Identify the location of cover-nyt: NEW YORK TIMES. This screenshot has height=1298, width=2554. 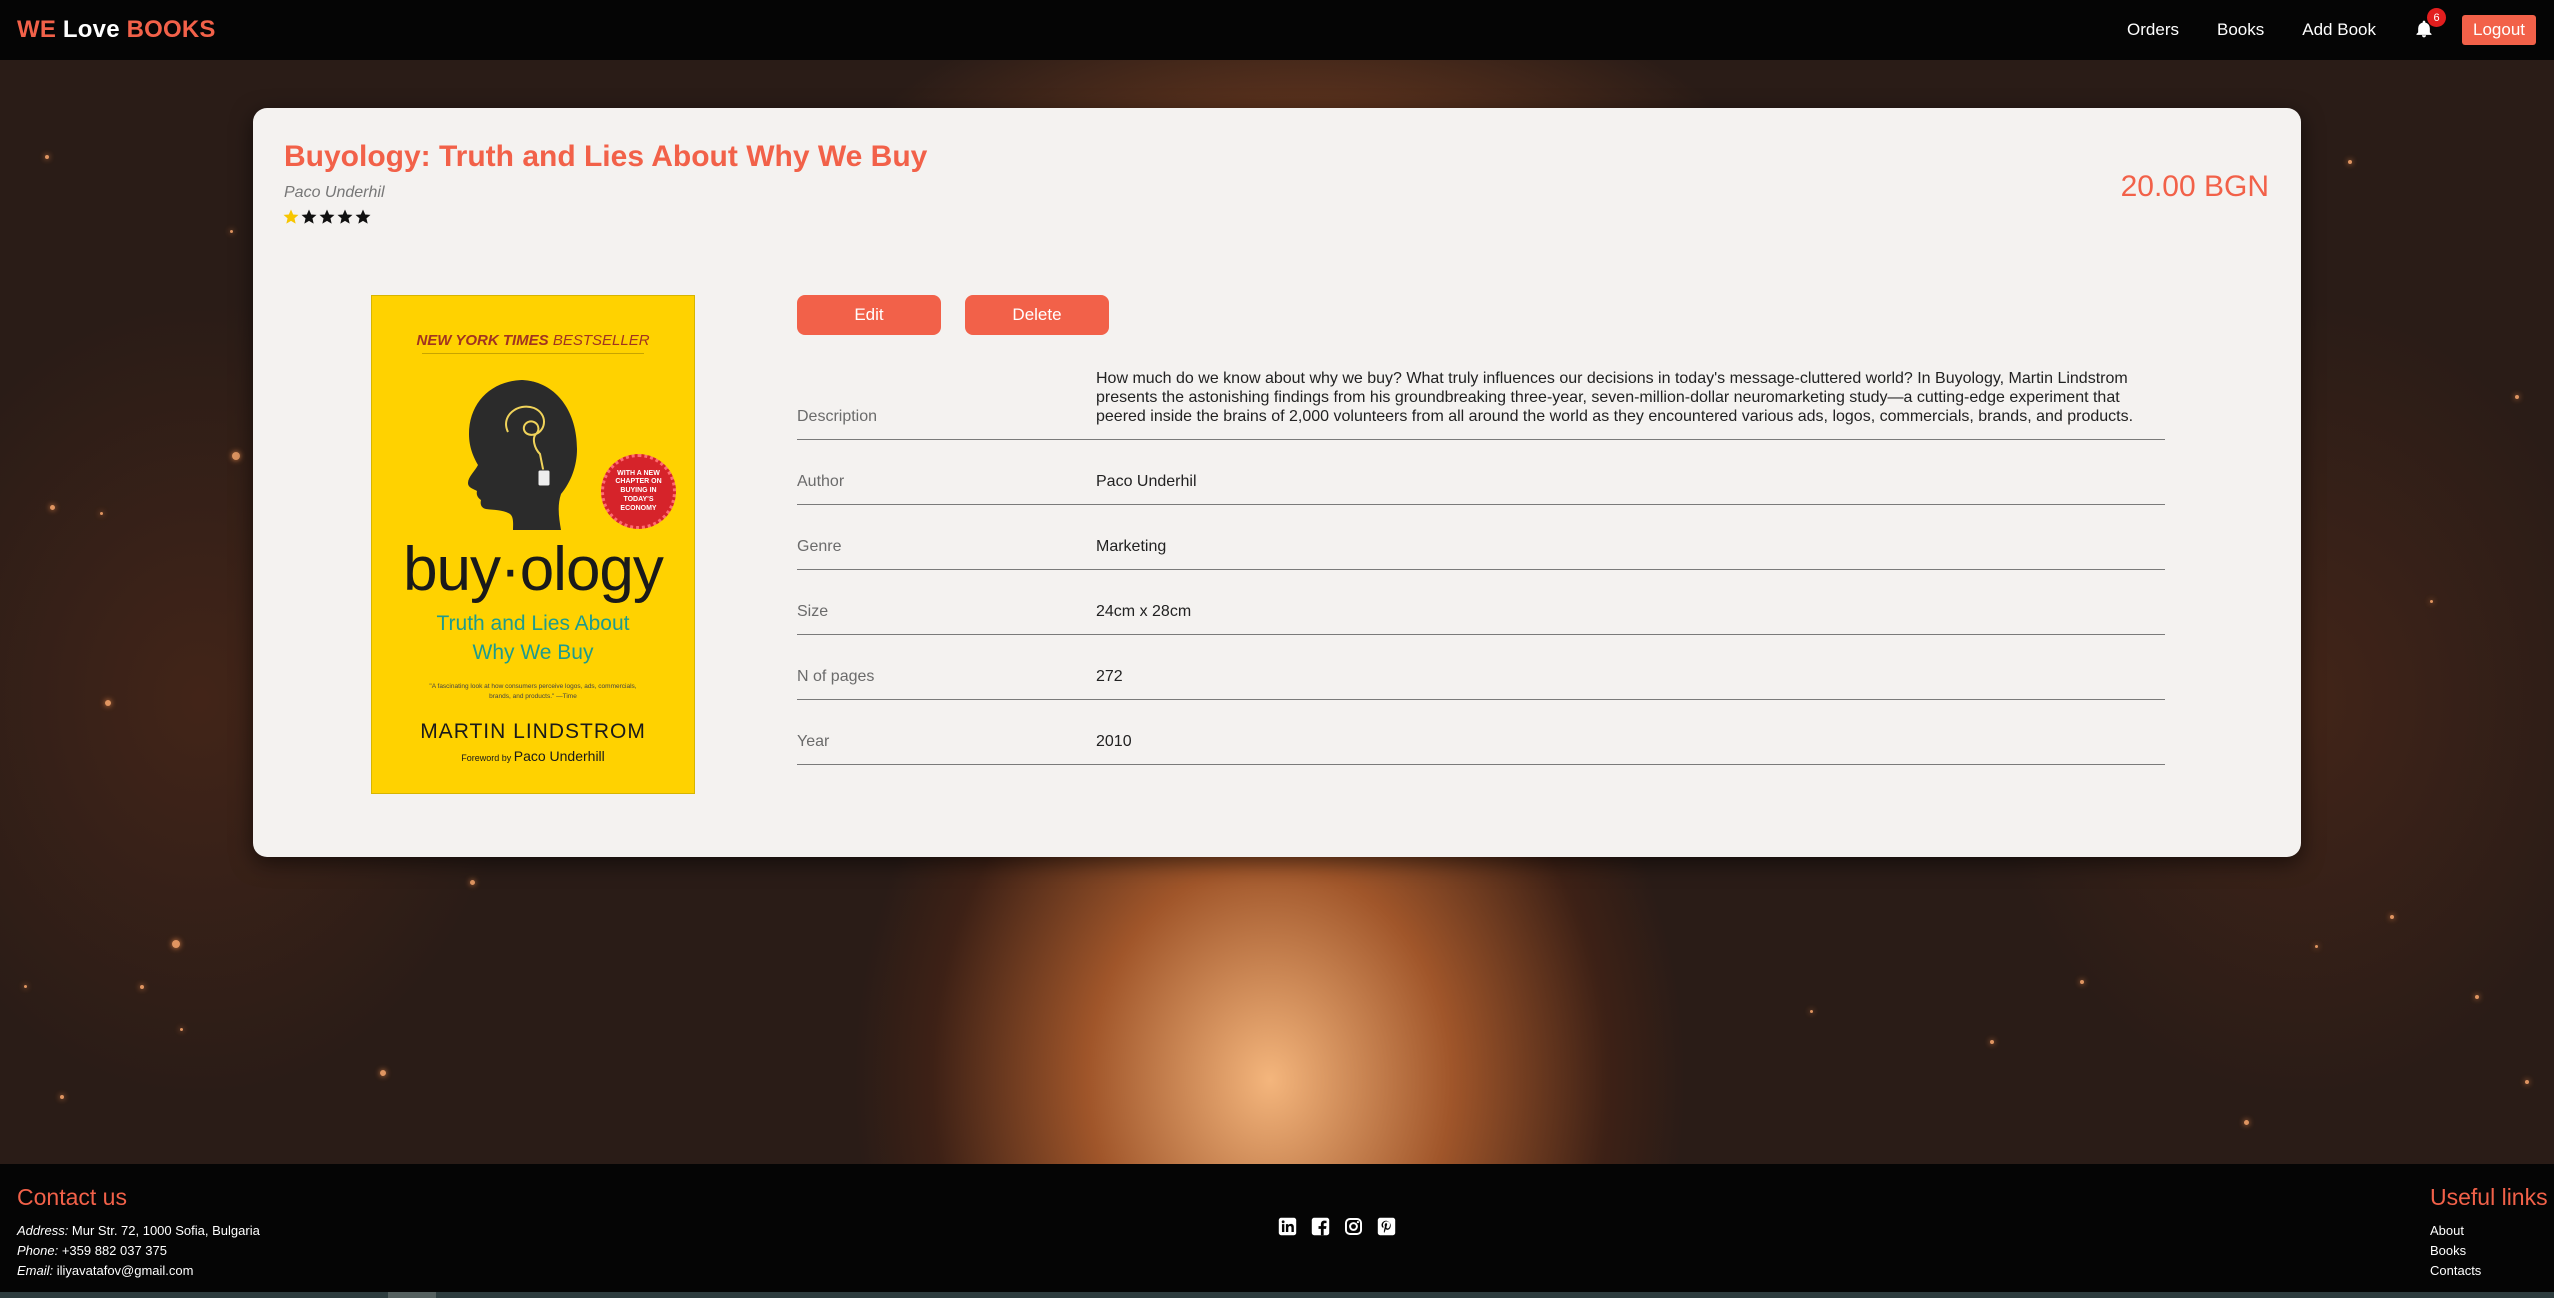
(482, 340).